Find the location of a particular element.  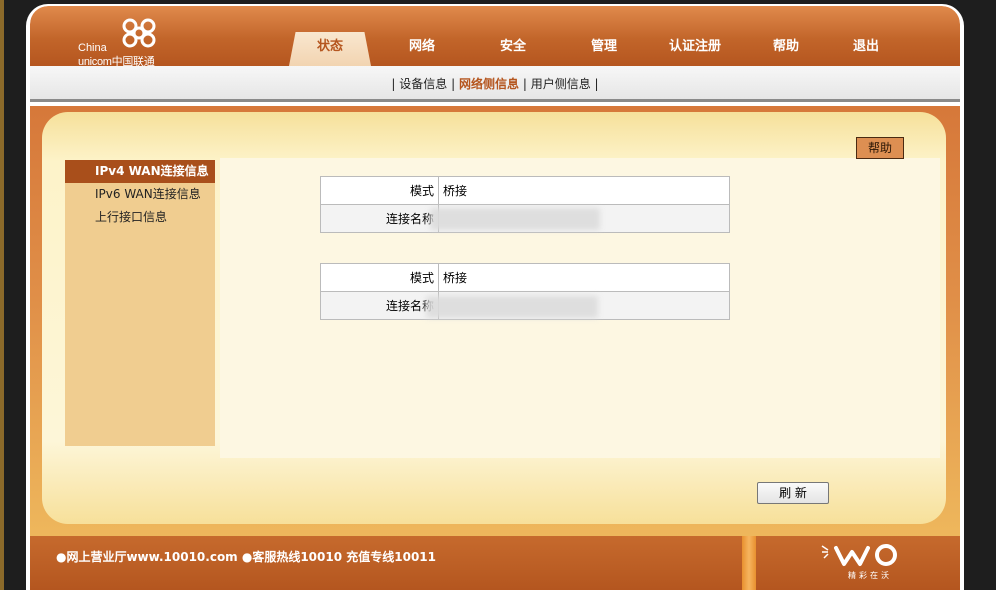

footer-contact-text: ●网上营业厅www.10010.com ●客服热线10010 充值专线10011 is located at coordinates (246, 557).